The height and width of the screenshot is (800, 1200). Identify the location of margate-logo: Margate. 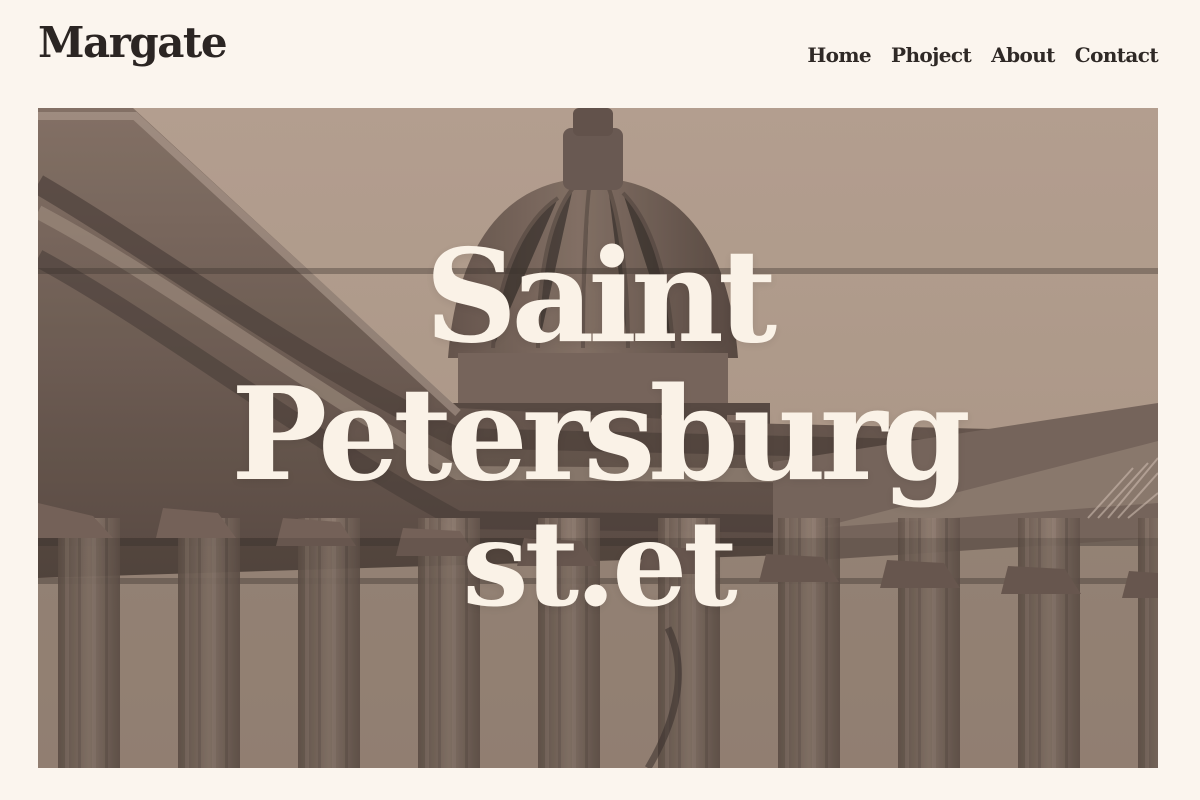
(133, 43).